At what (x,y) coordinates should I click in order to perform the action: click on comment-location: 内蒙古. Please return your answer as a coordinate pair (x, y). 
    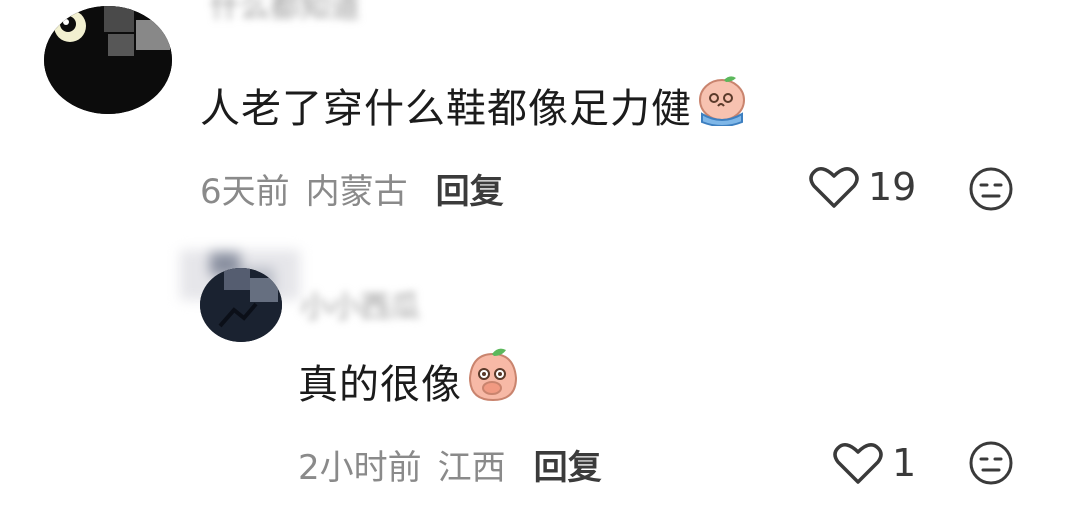
    Looking at the image, I should click on (356, 192).